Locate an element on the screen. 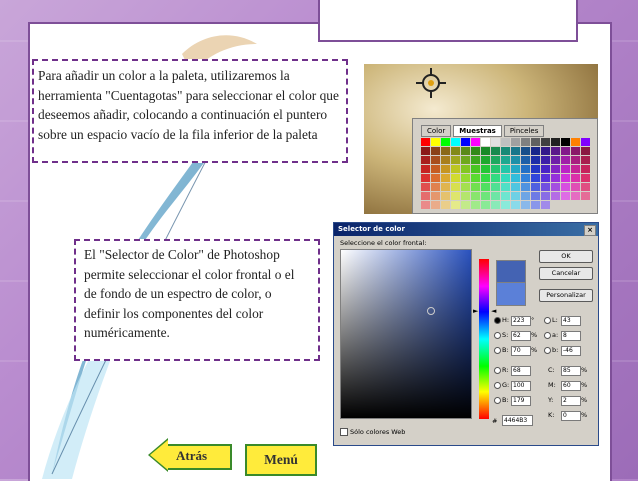 This screenshot has width=638, height=481. radio-h is located at coordinates (497, 320).